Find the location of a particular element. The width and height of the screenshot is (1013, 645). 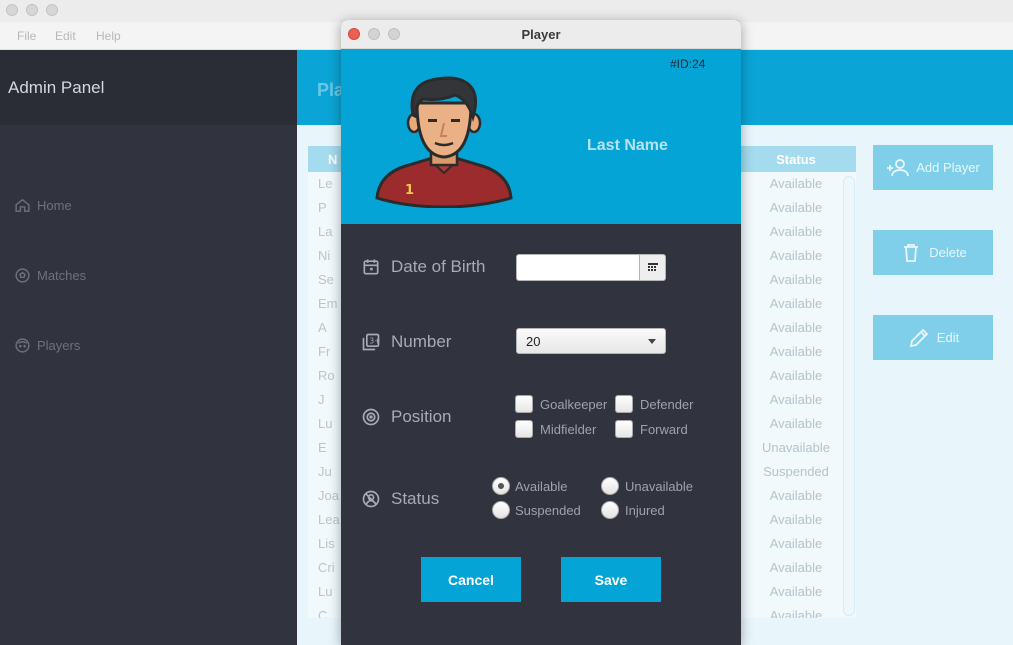

soccer-ball-icon is located at coordinates (22, 275).